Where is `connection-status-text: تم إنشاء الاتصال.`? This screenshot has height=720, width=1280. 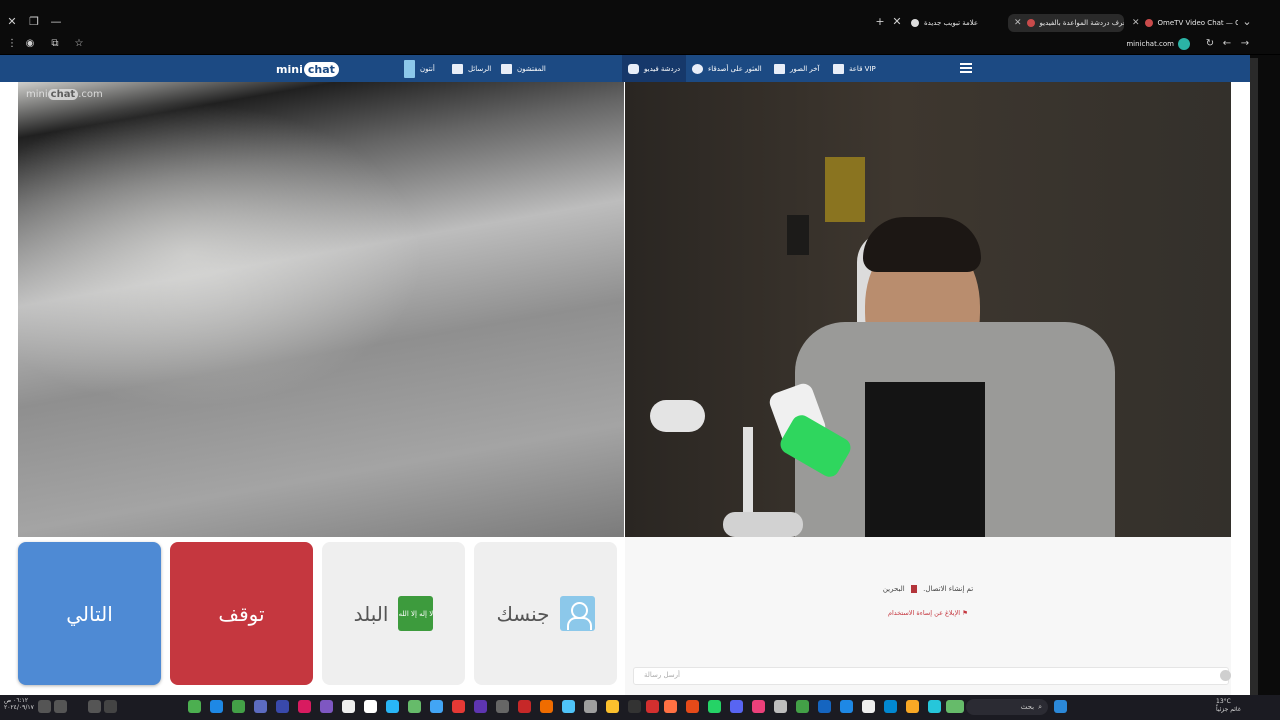
connection-status-text: تم إنشاء الاتصال. is located at coordinates (948, 589).